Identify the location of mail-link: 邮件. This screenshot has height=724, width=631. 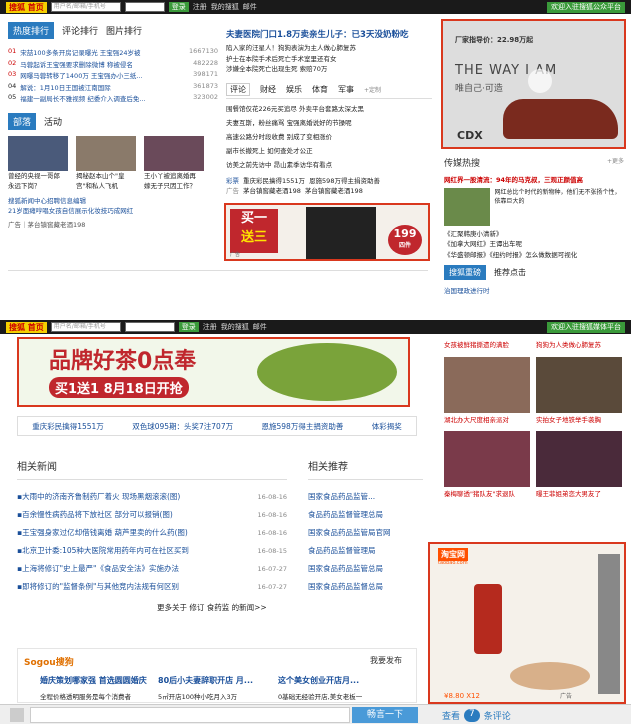
(250, 7).